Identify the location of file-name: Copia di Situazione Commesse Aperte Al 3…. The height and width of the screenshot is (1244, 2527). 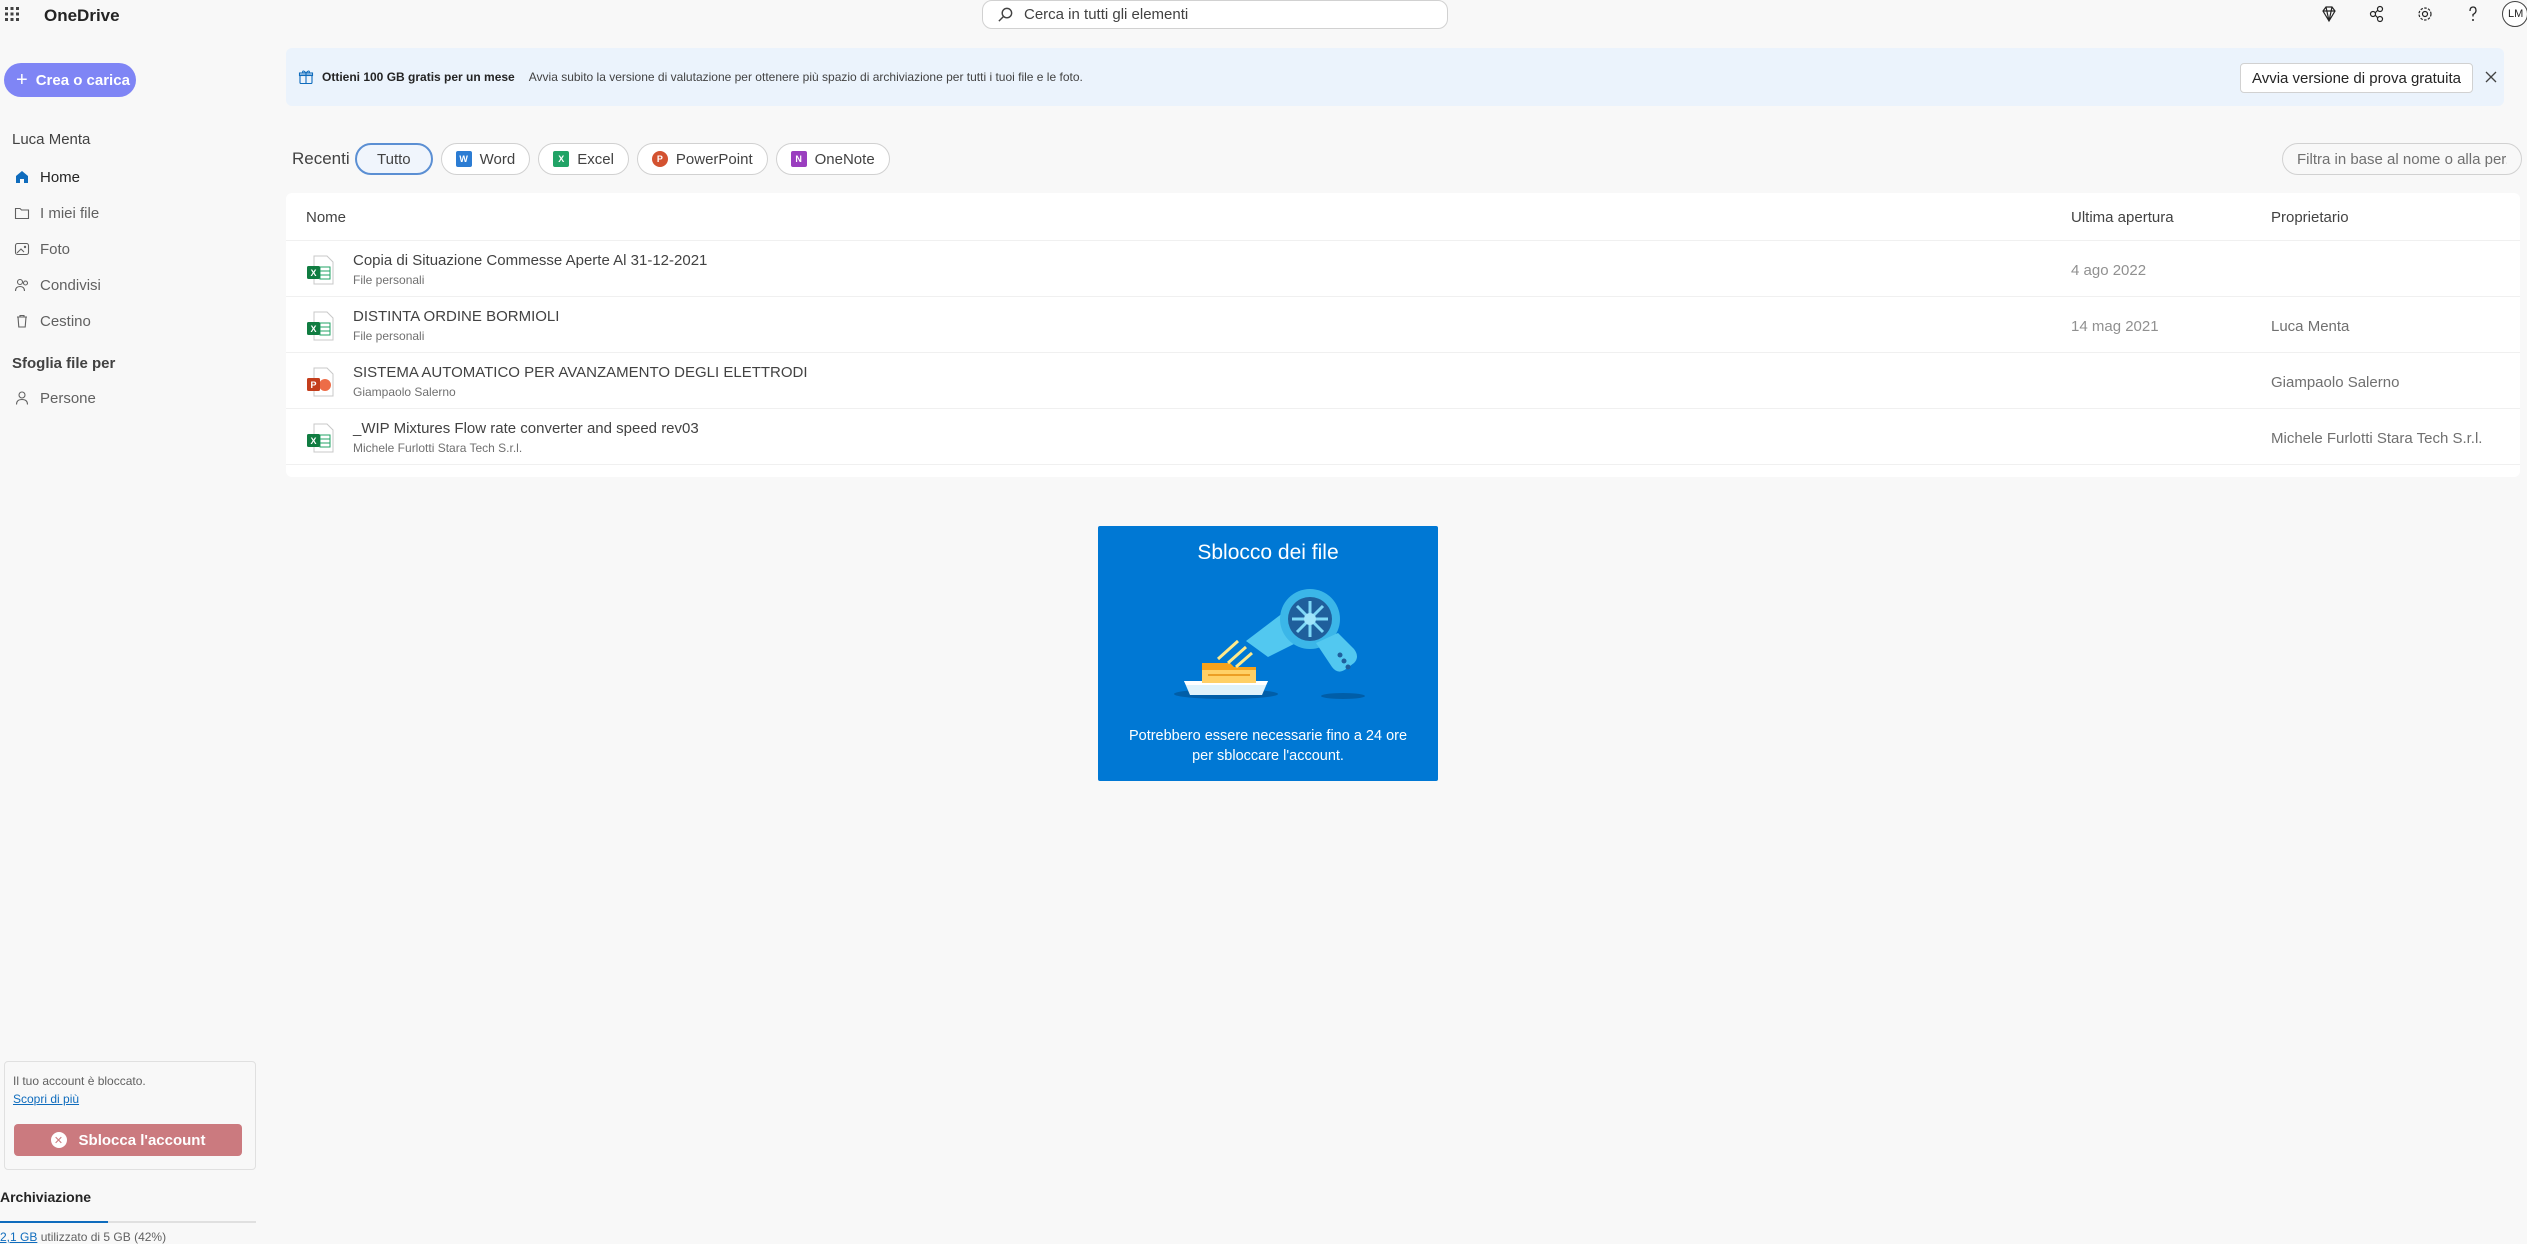
(530, 260).